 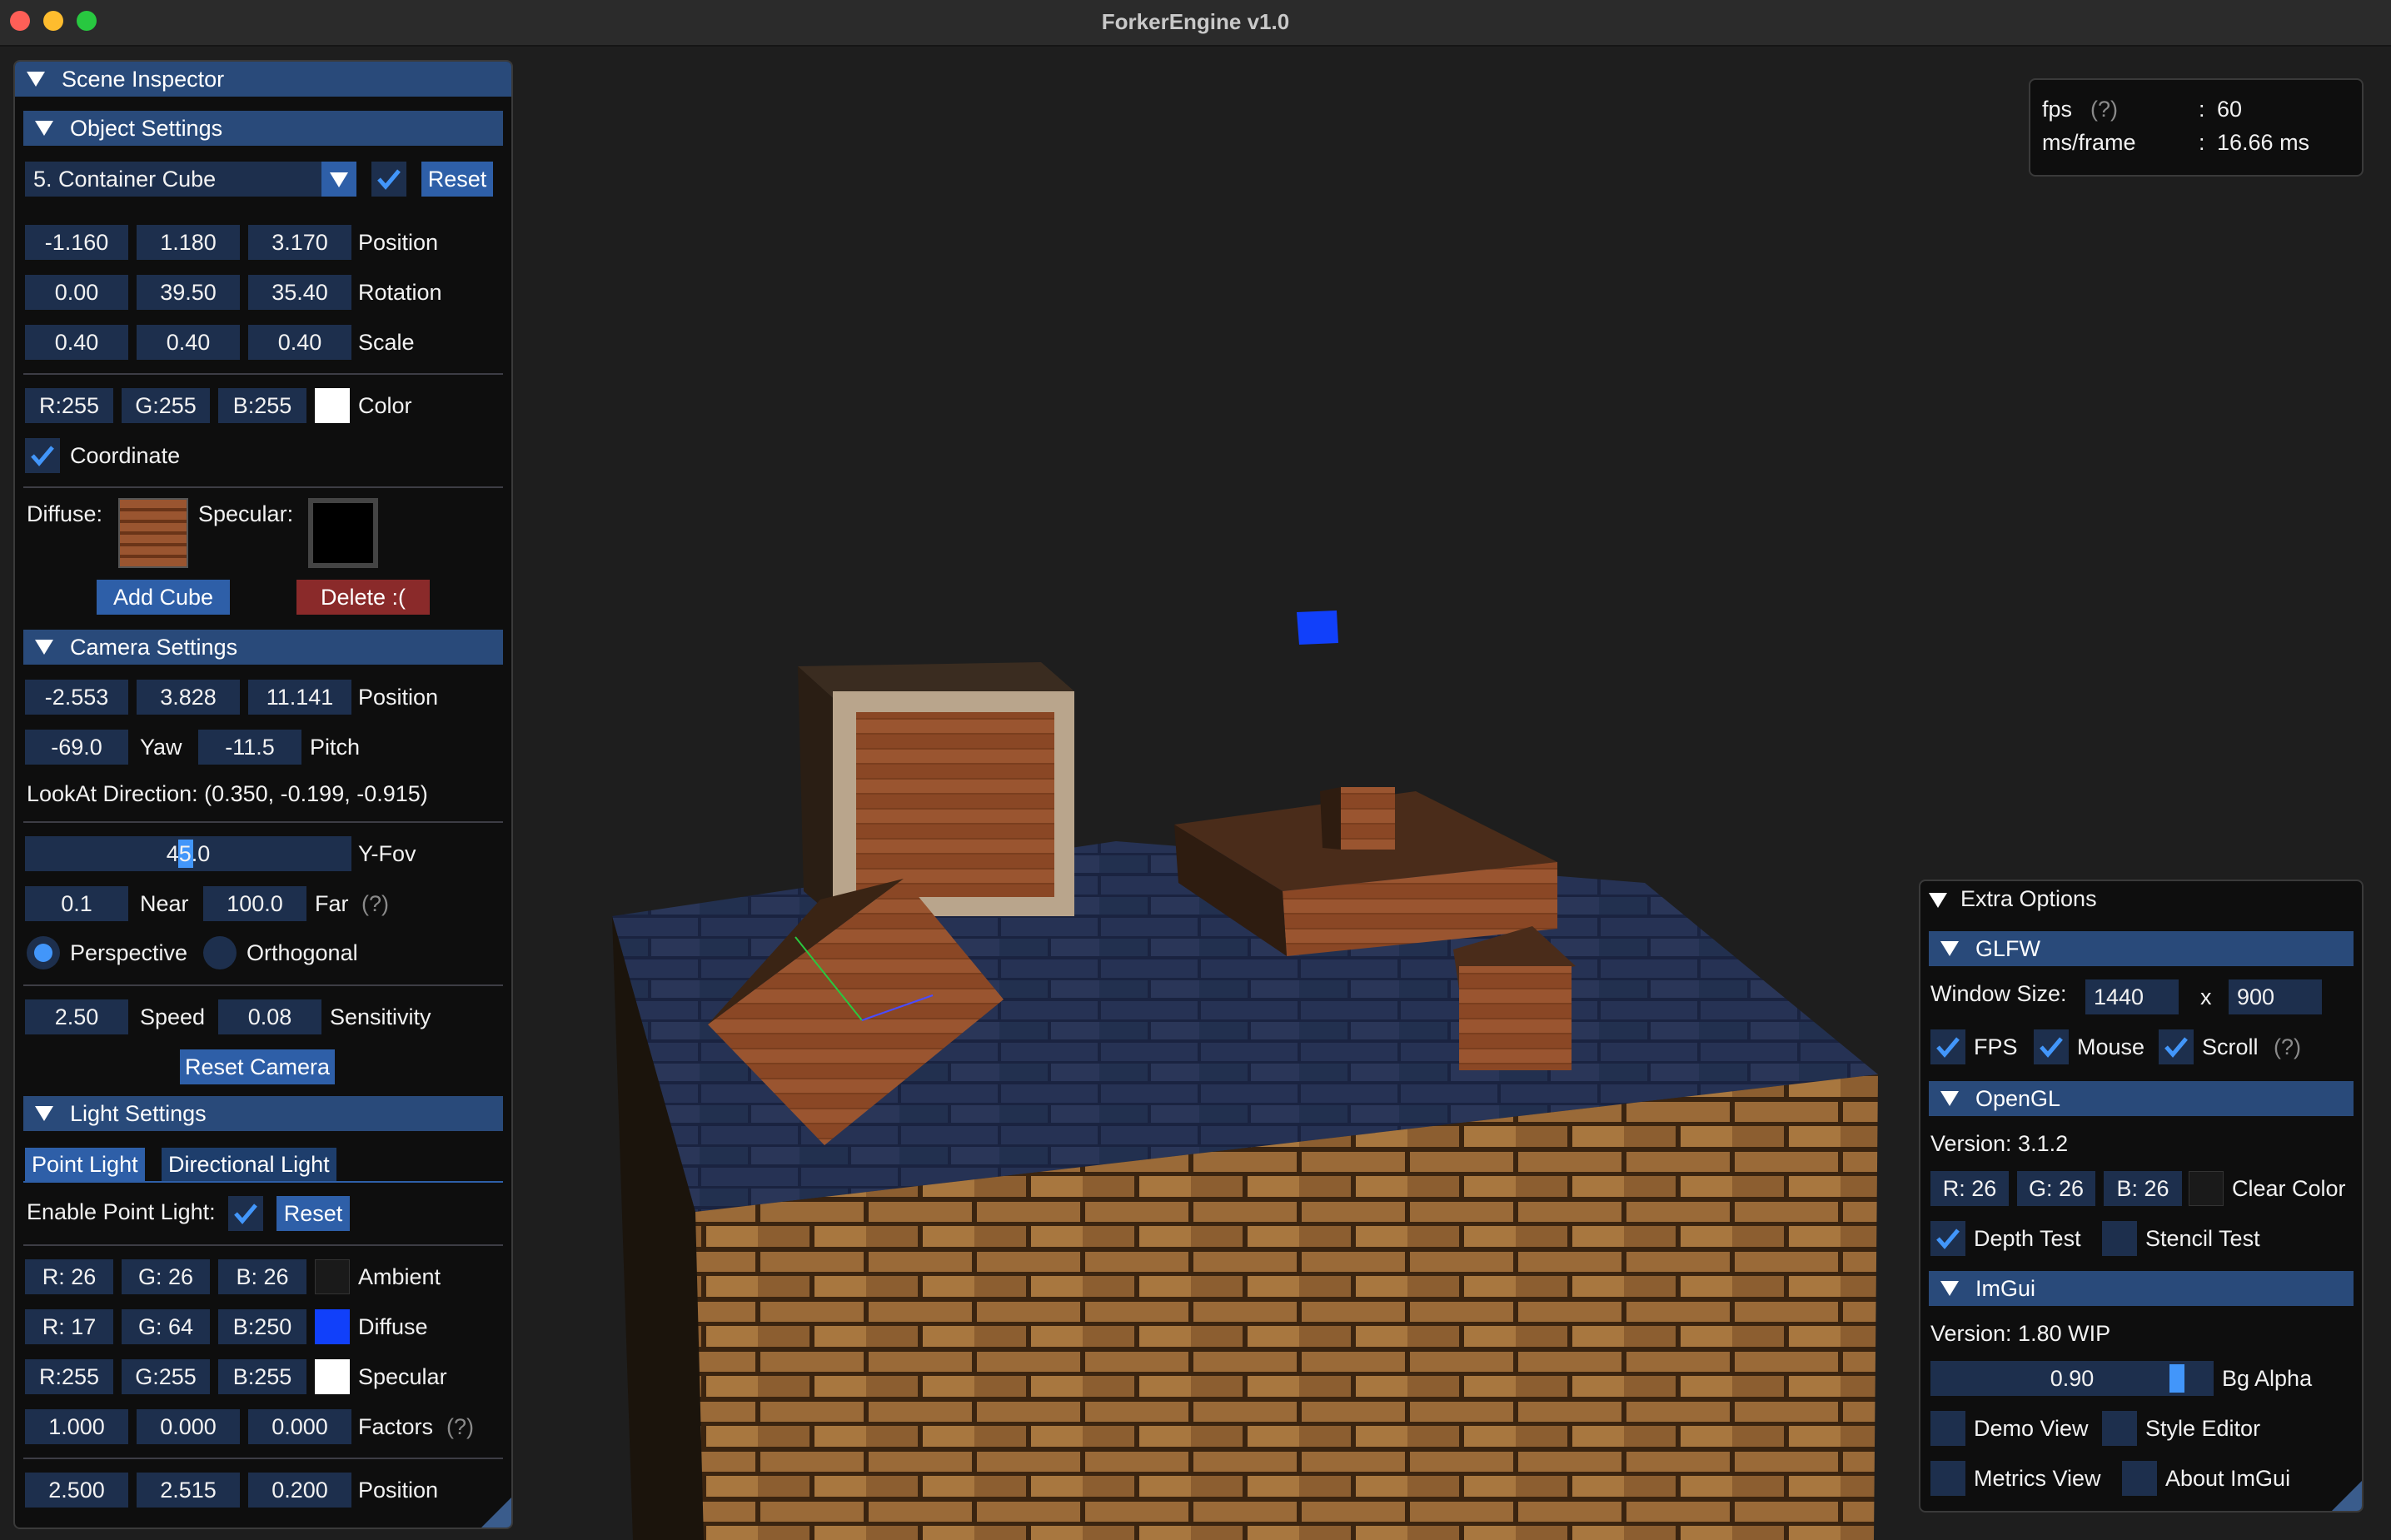 I want to click on style-editor-checkbox, so click(x=2119, y=1428).